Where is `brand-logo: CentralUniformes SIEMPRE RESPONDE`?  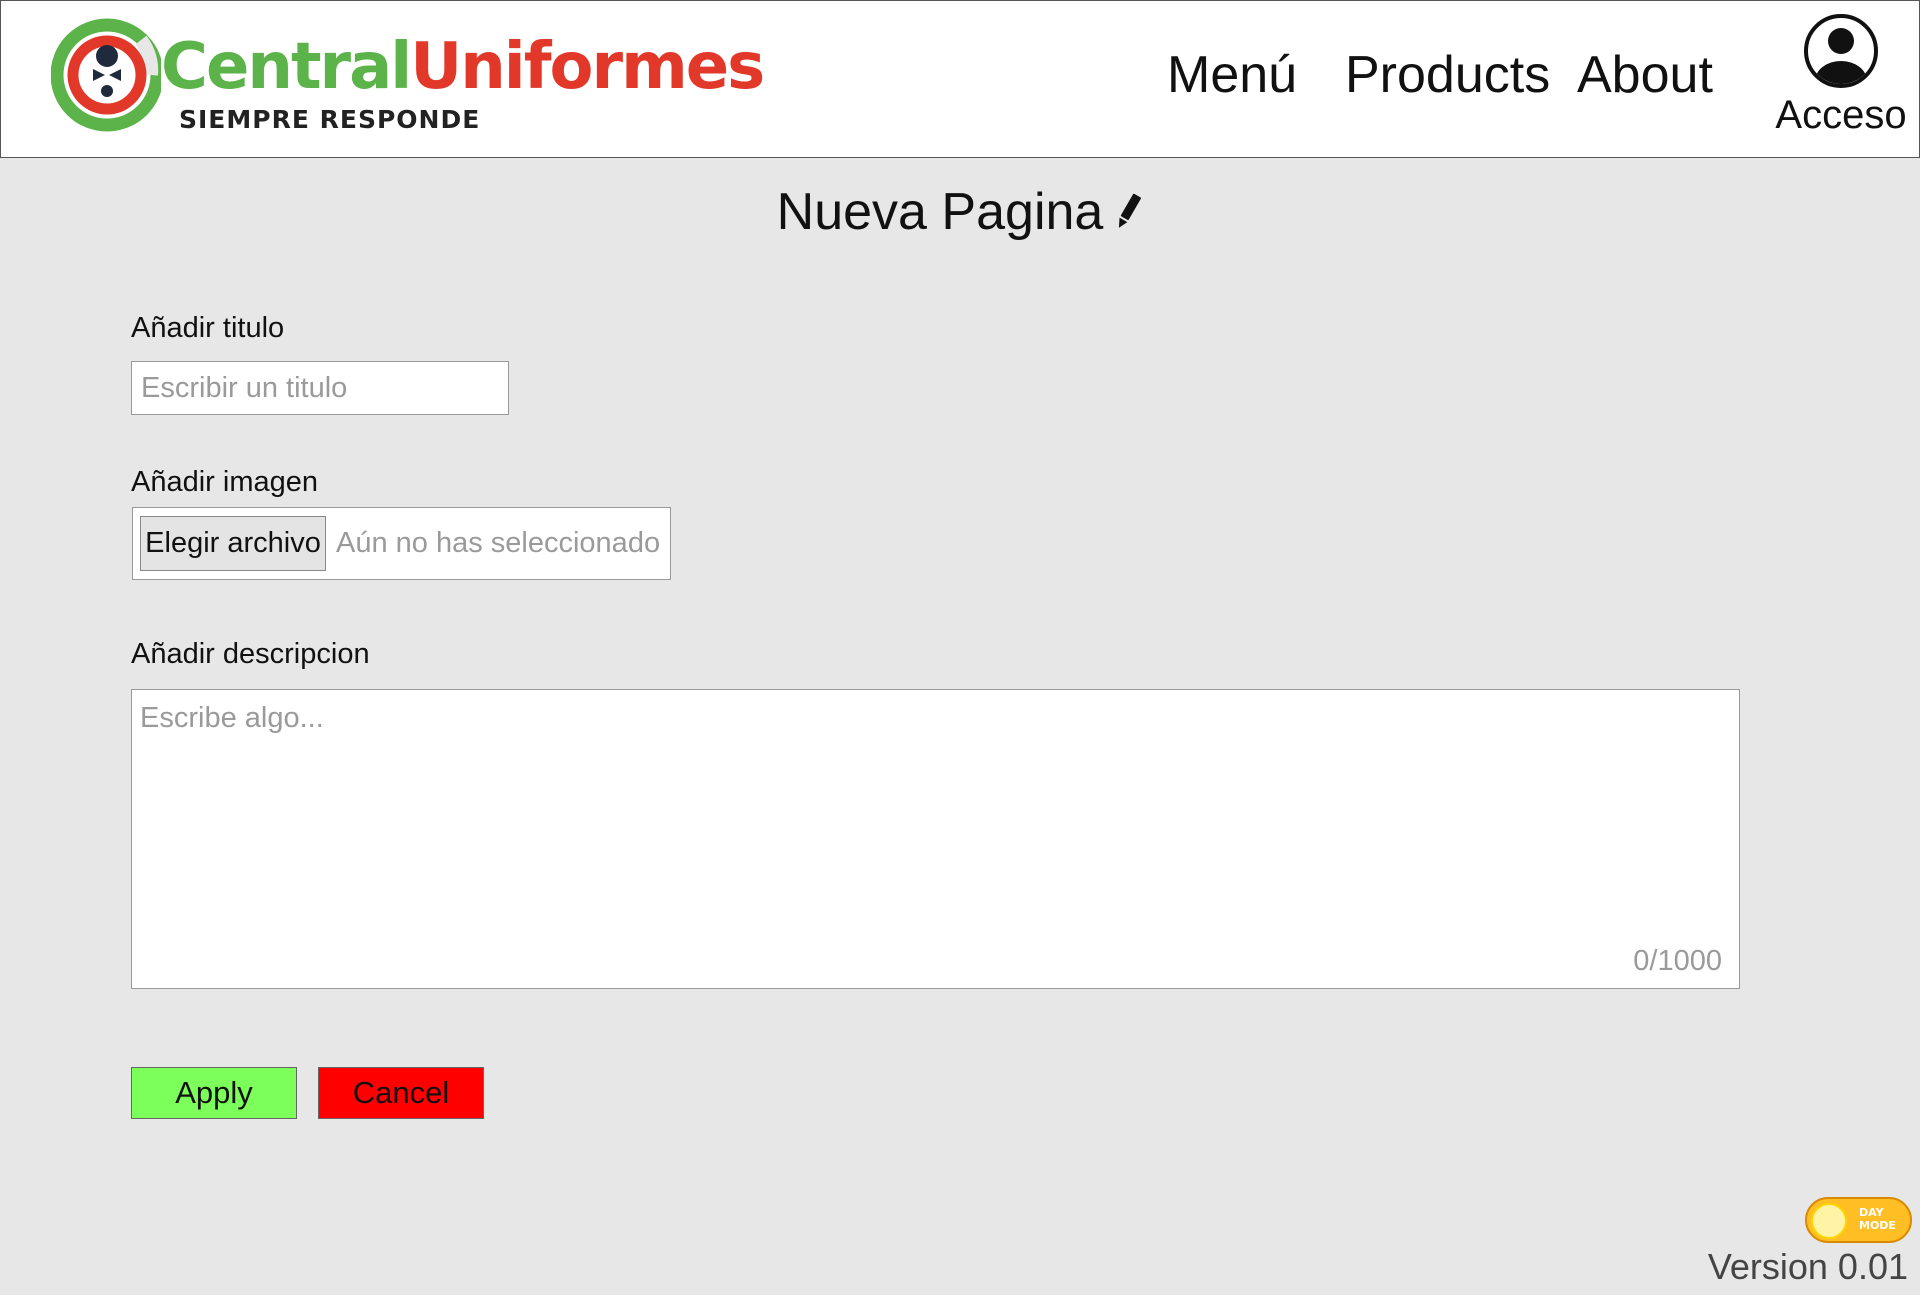
brand-logo: CentralUniformes SIEMPRE RESPONDE is located at coordinates (408, 75).